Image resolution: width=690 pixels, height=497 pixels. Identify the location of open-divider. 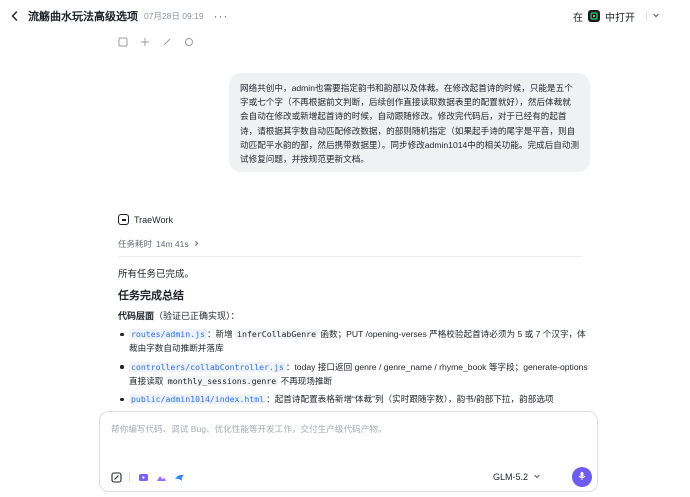
(646, 16).